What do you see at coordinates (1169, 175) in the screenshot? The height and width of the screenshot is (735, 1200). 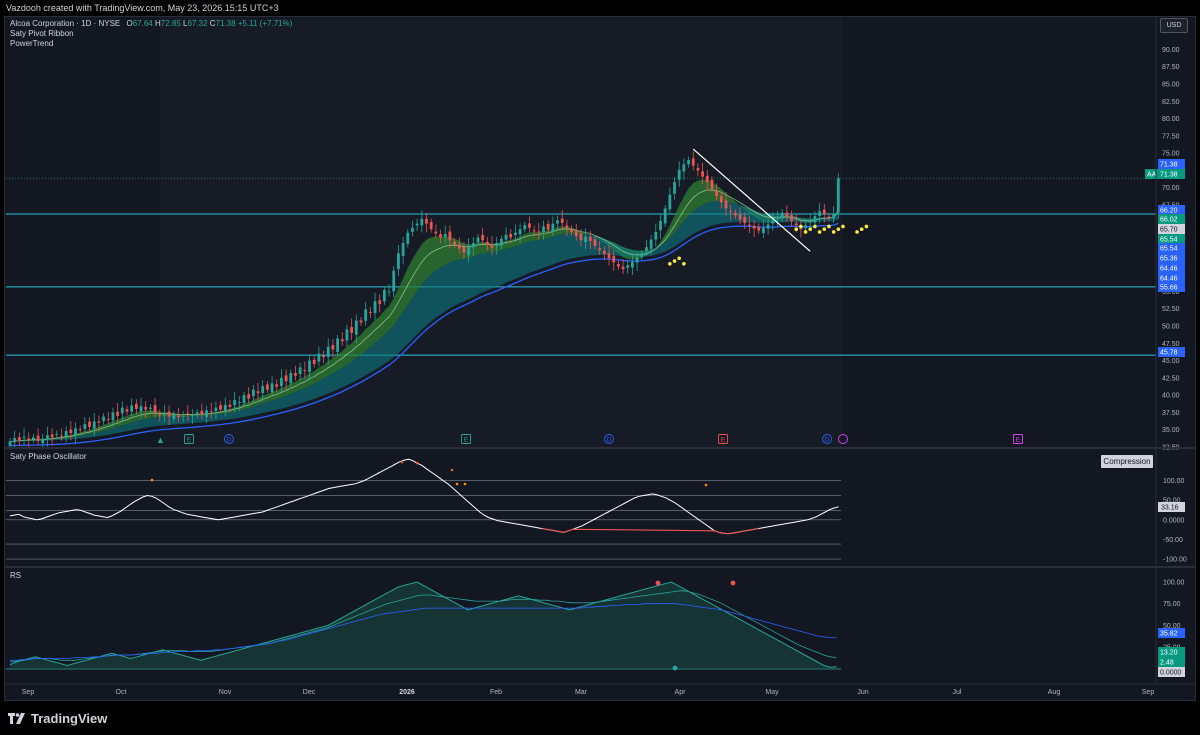 I see `price-label: 71.38` at bounding box center [1169, 175].